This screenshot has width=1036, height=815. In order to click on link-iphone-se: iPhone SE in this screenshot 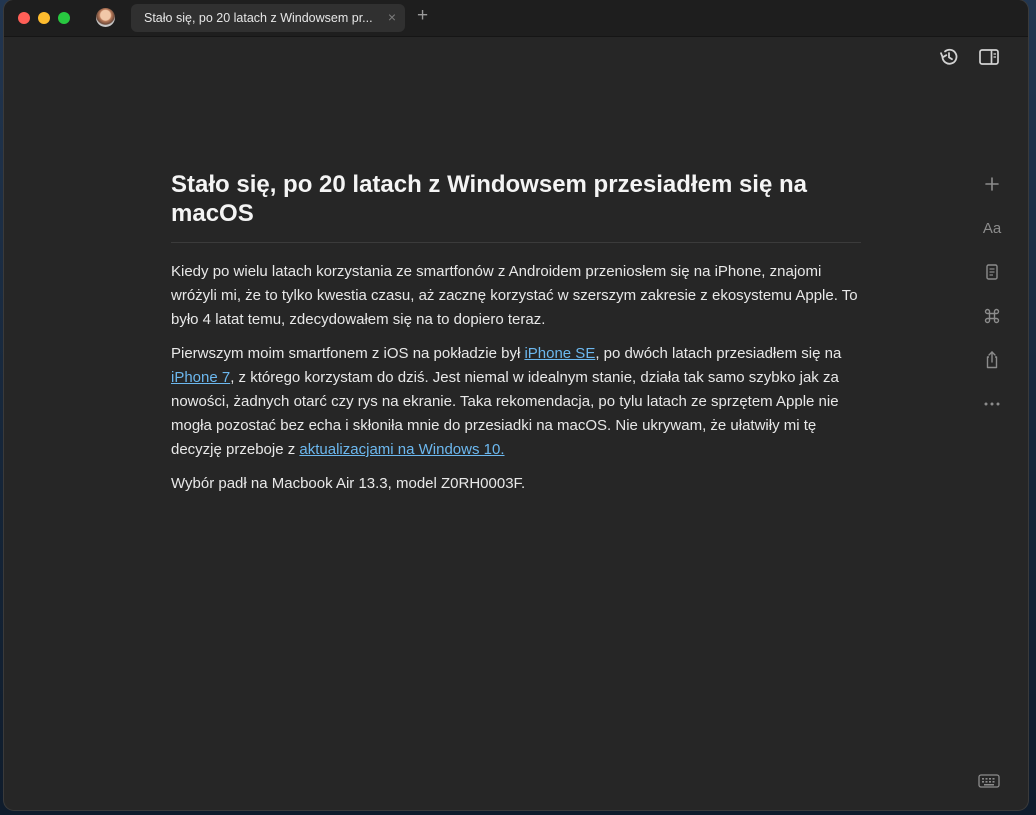, I will do `click(559, 353)`.